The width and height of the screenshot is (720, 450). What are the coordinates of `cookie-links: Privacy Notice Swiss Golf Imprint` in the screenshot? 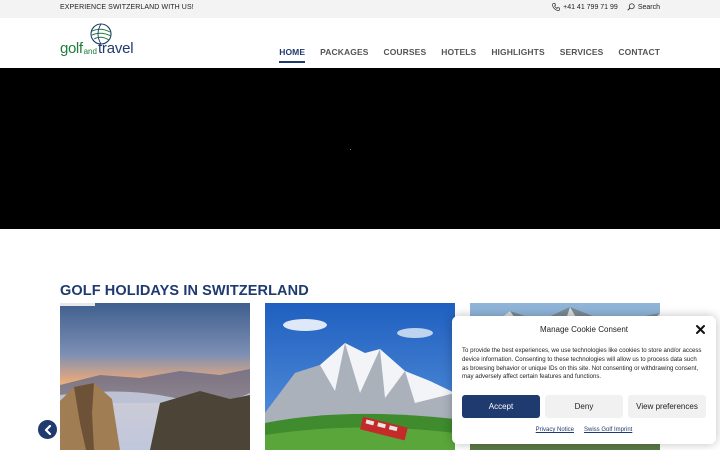 It's located at (584, 430).